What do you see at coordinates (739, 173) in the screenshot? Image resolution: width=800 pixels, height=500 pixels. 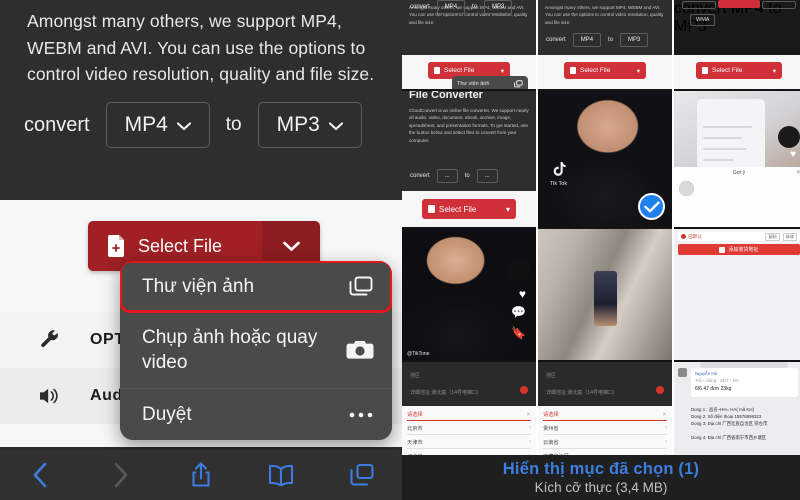 I see `thumb-social-title: Gợi ý` at bounding box center [739, 173].